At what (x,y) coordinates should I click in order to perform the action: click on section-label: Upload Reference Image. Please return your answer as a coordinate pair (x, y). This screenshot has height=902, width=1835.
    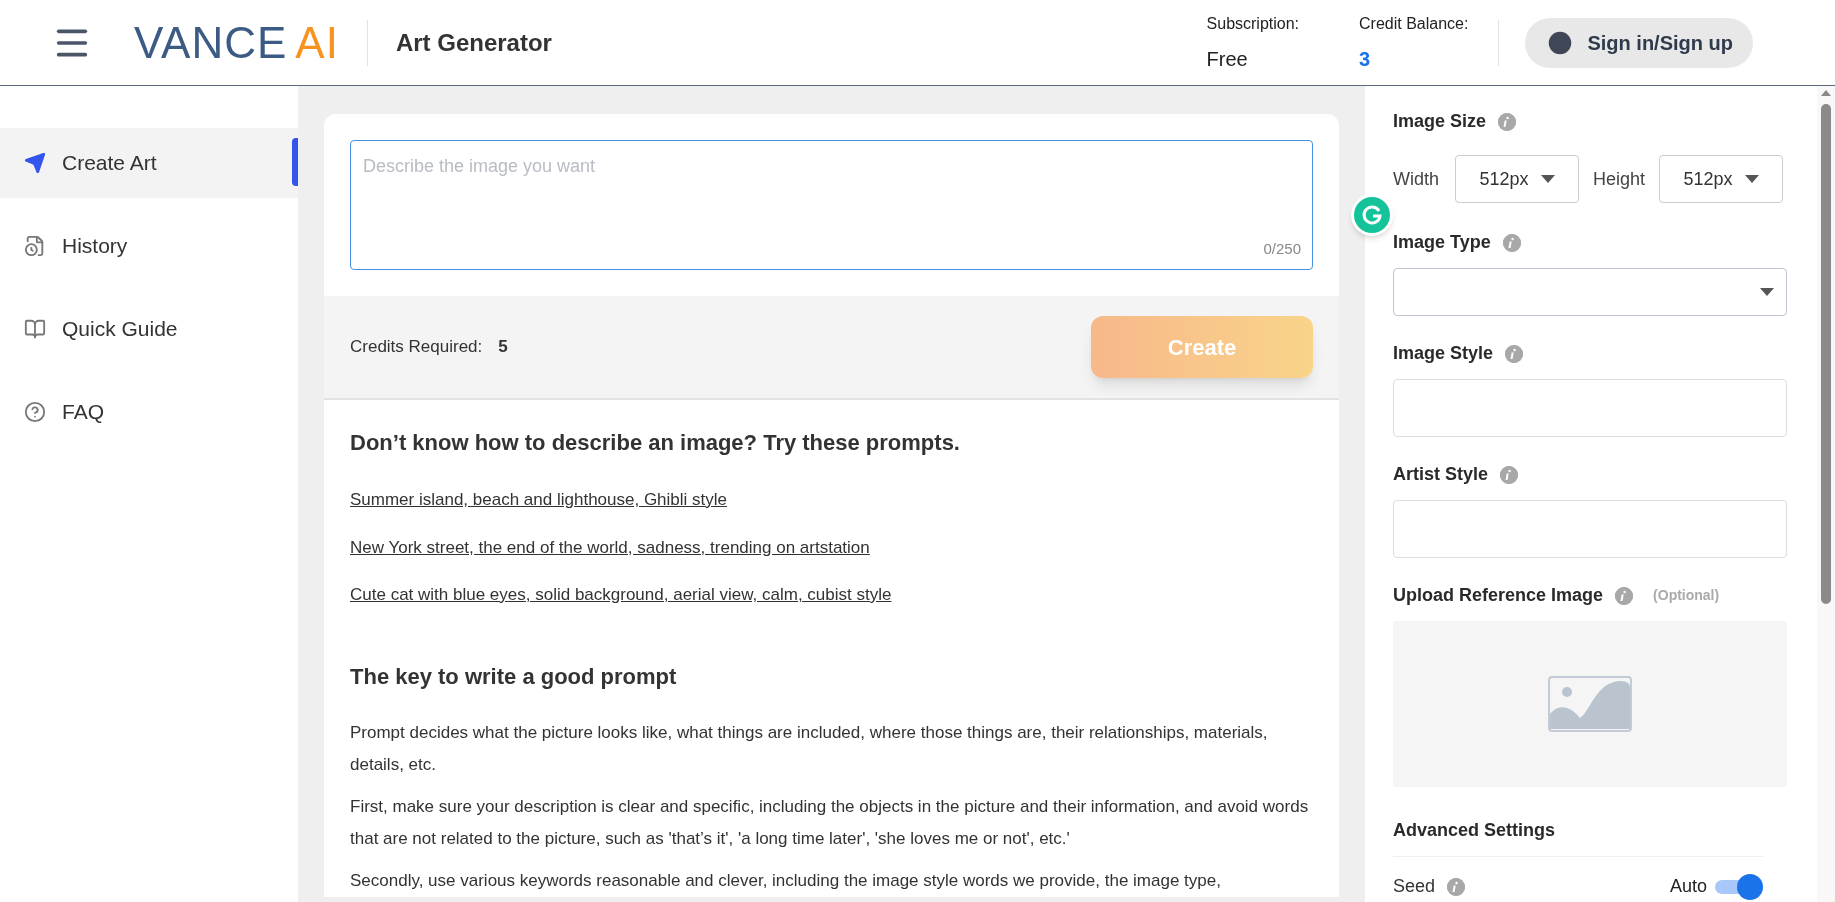
    Looking at the image, I should click on (1498, 595).